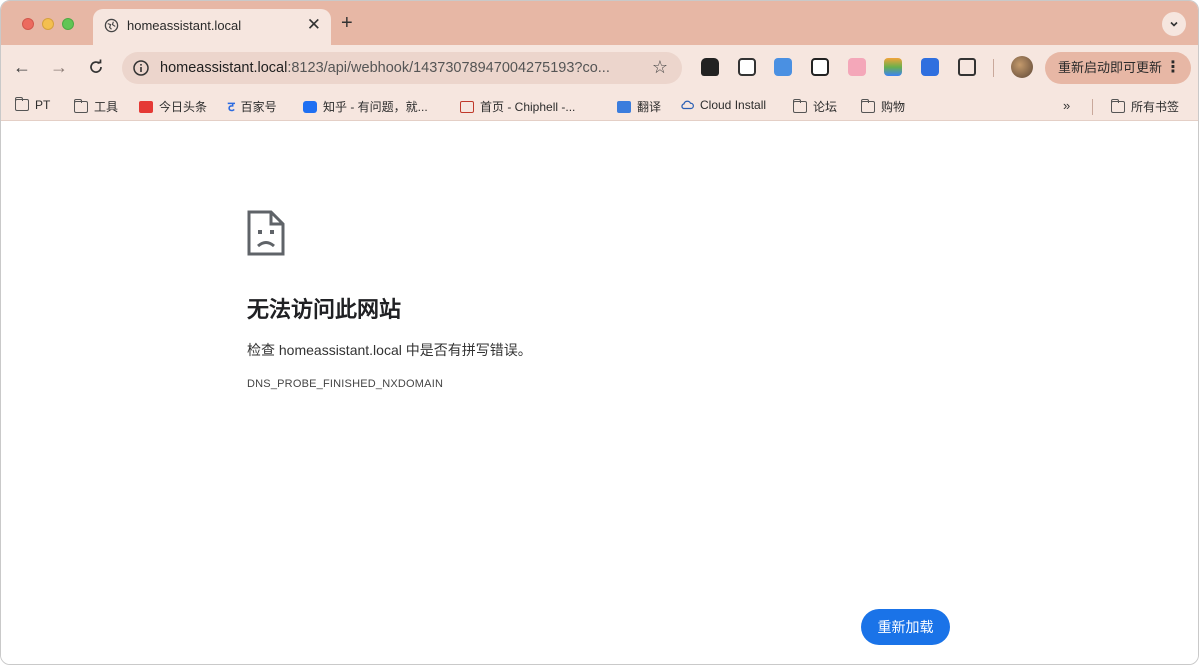  I want to click on error-title: 无法访问此网站, so click(324, 309).